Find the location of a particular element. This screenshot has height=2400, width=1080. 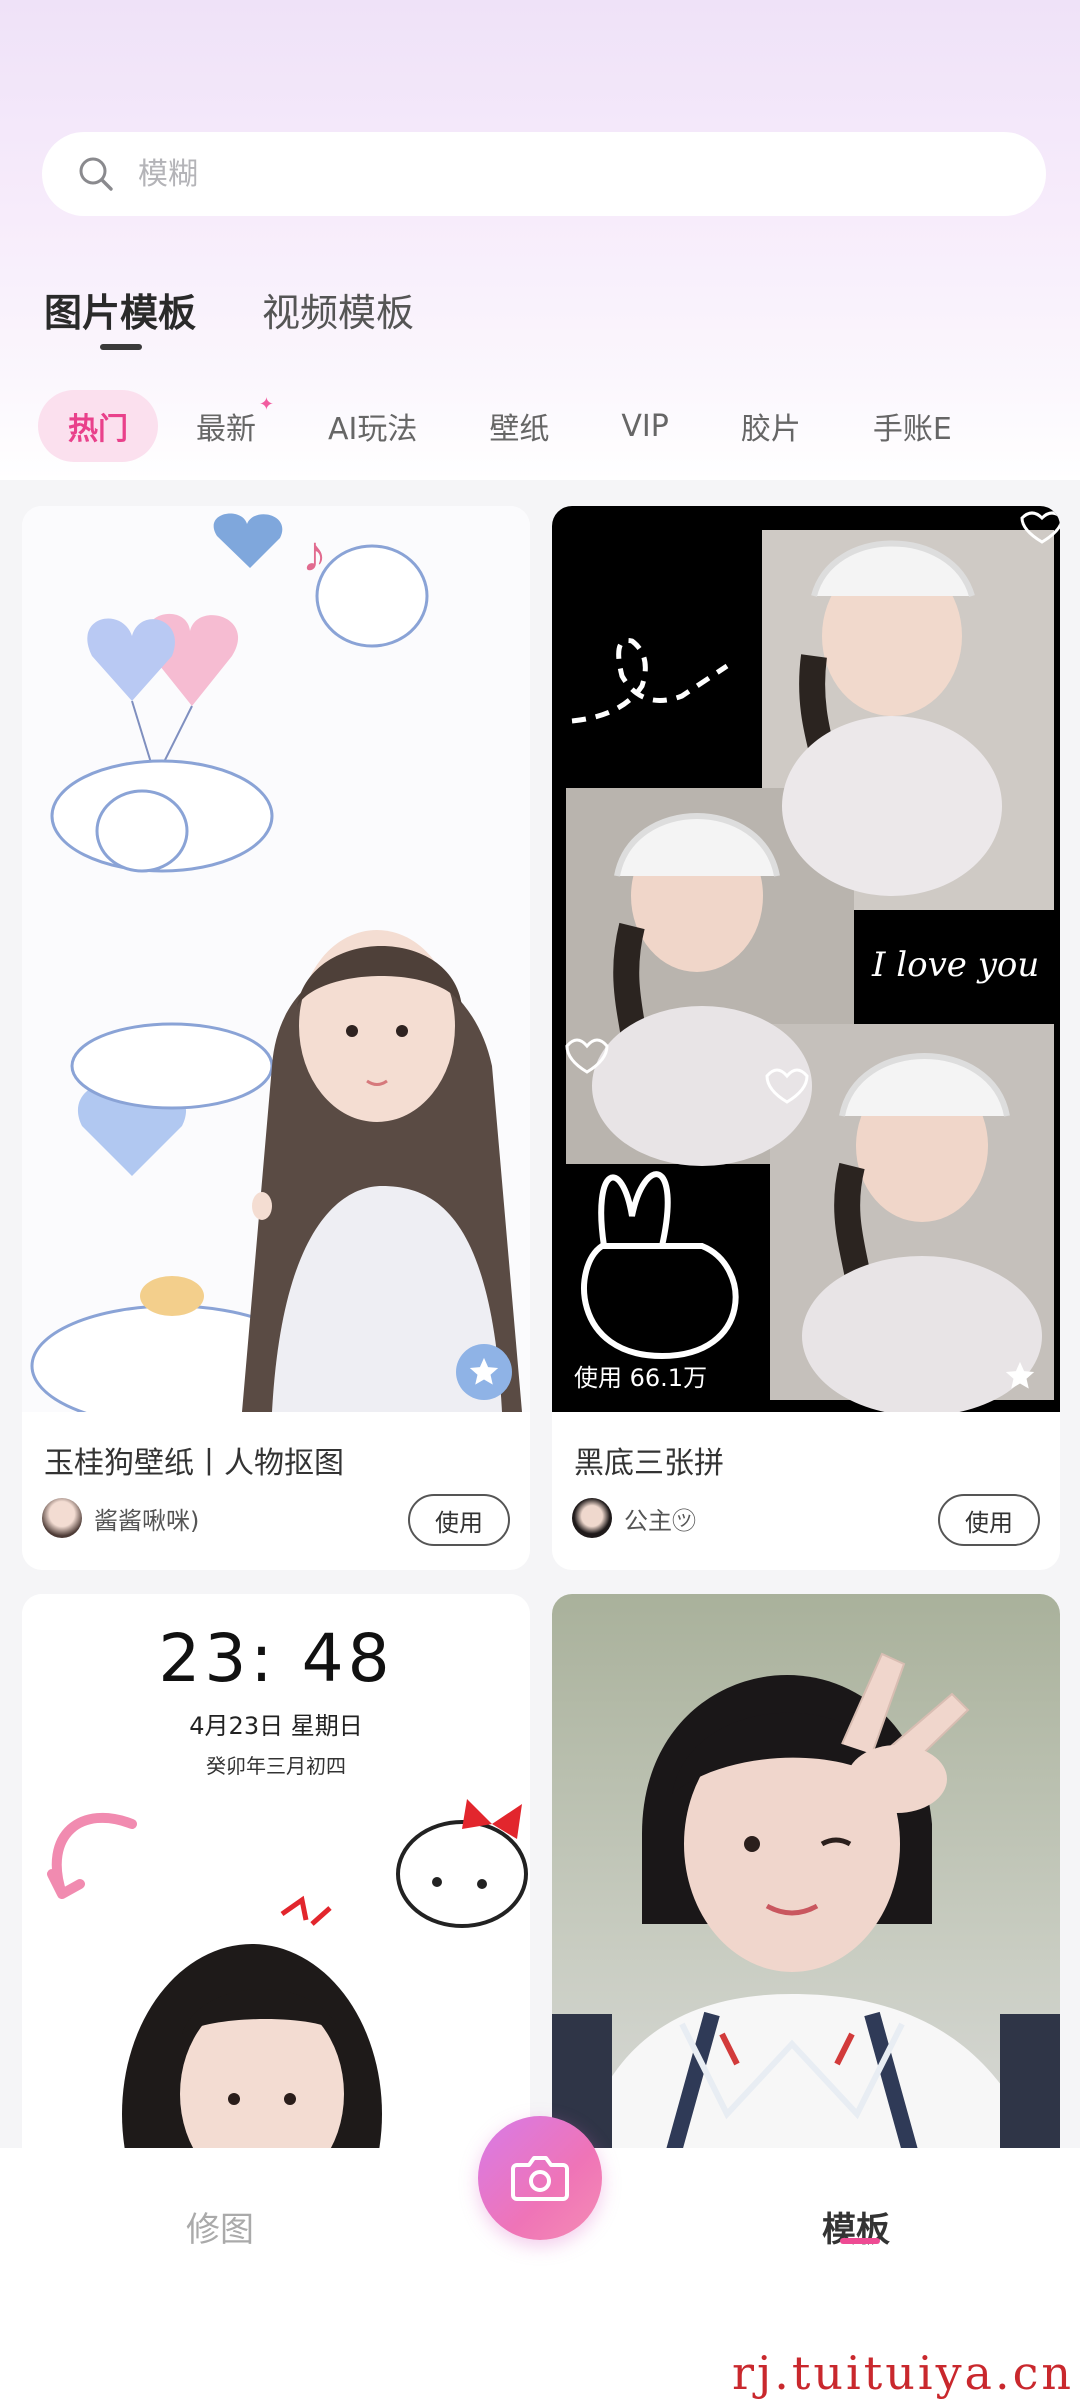

template-card is located at coordinates (806, 1894).